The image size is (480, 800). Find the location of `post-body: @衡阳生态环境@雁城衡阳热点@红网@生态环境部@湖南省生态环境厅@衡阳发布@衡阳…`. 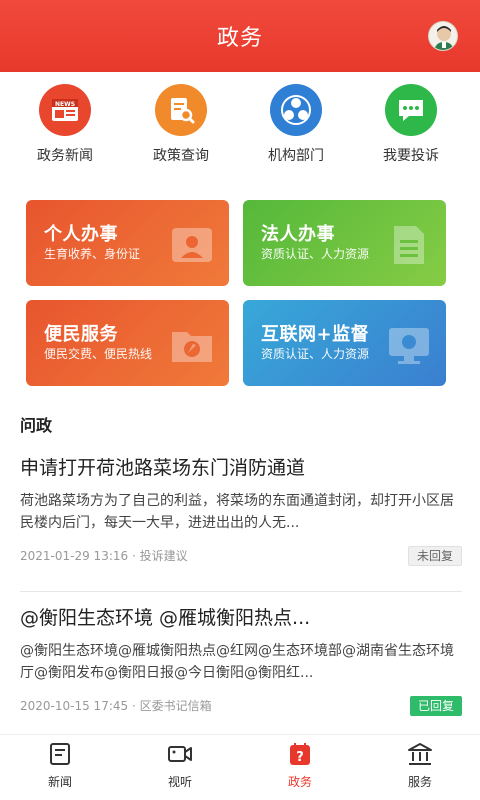

post-body: @衡阳生态环境@雁城衡阳热点@红网@生态环境部@湖南省生态环境厅@衡阳发布@衡阳… is located at coordinates (237, 662).